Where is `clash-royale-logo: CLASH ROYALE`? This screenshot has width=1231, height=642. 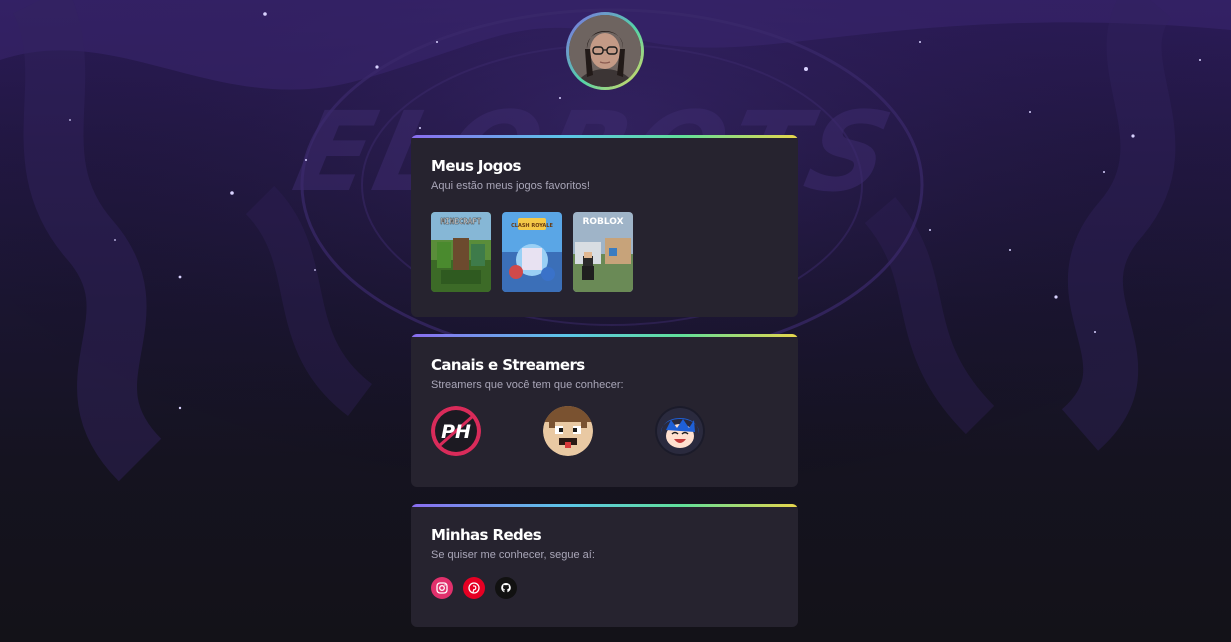
clash-royale-logo: CLASH ROYALE is located at coordinates (532, 226).